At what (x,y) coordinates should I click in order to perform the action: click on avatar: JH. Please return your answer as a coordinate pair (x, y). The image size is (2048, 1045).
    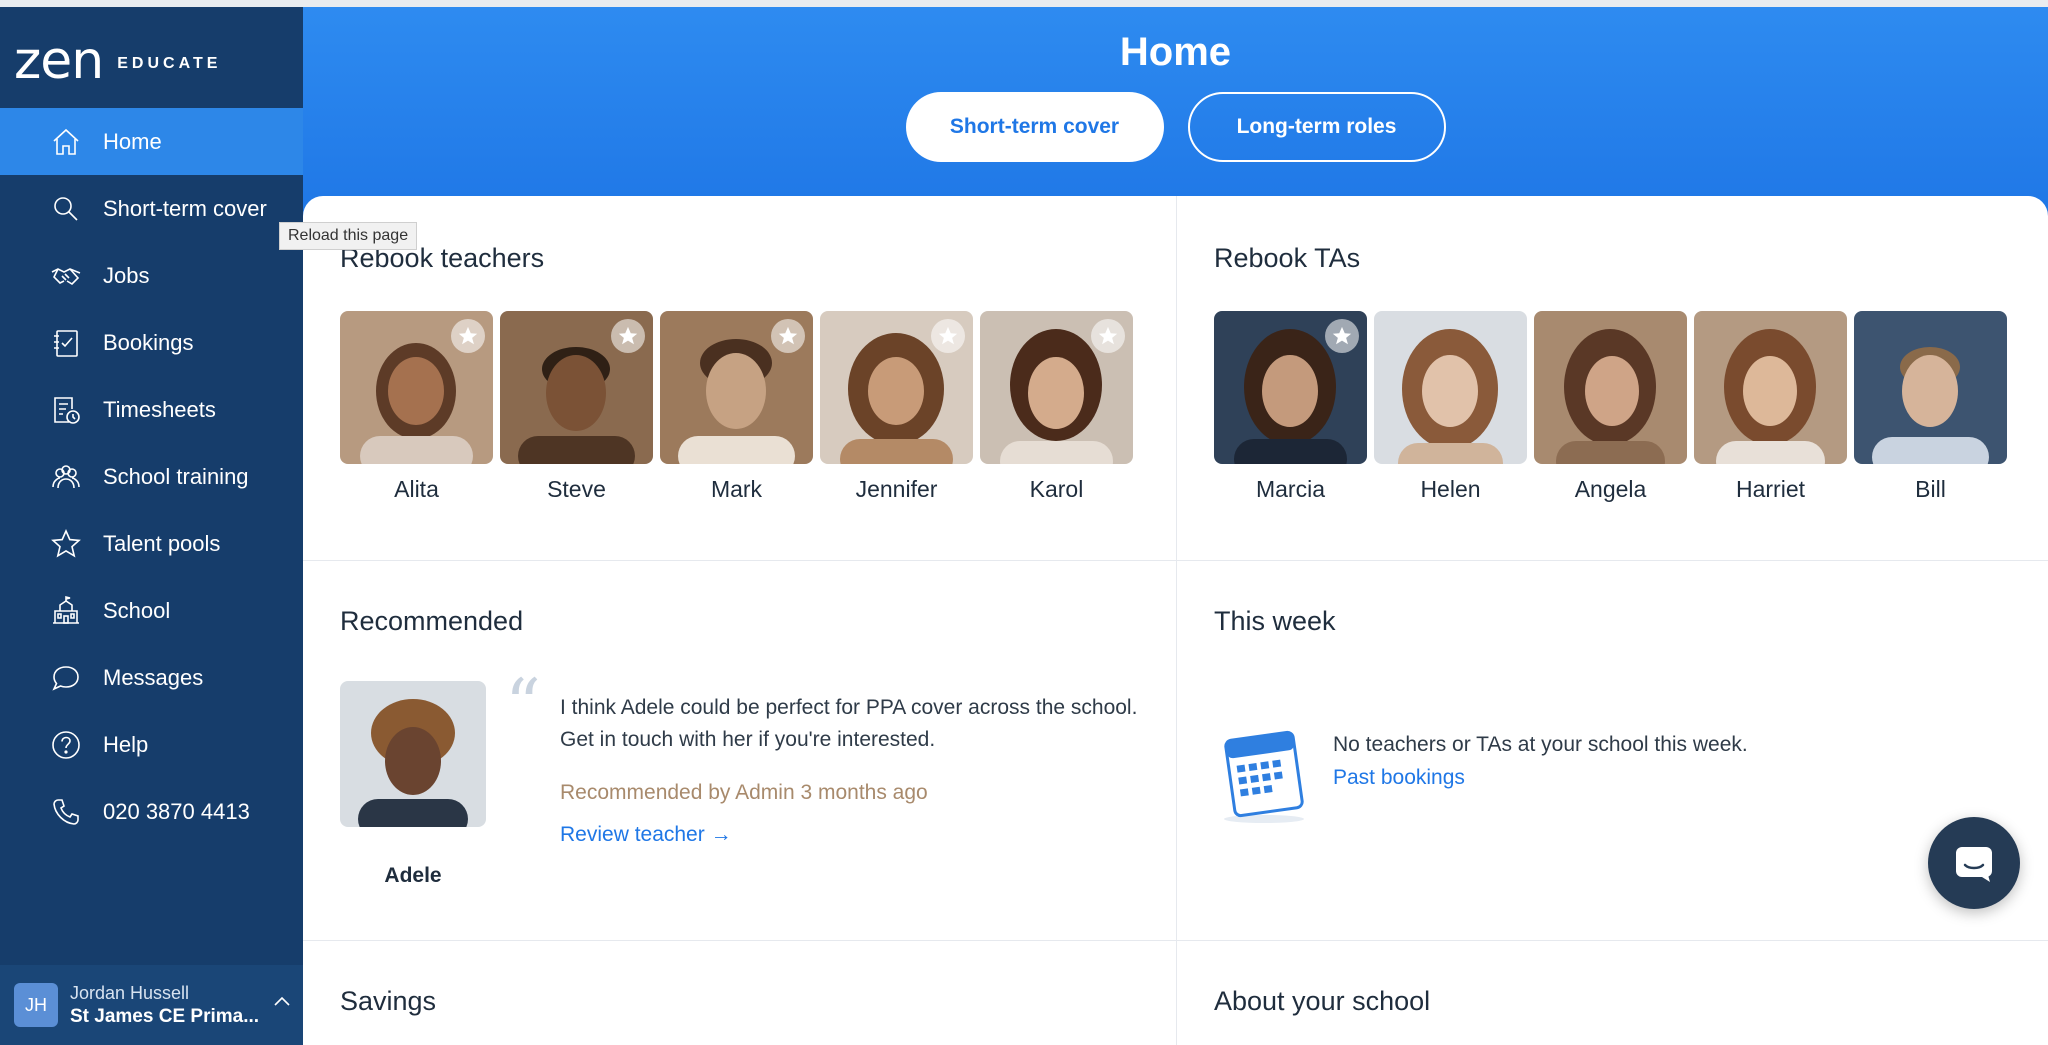
    Looking at the image, I should click on (36, 1005).